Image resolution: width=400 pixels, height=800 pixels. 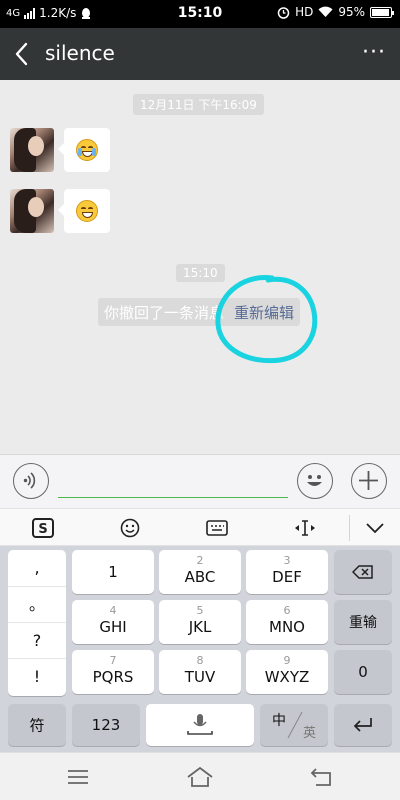 What do you see at coordinates (113, 610) in the screenshot?
I see `key-number: 4` at bounding box center [113, 610].